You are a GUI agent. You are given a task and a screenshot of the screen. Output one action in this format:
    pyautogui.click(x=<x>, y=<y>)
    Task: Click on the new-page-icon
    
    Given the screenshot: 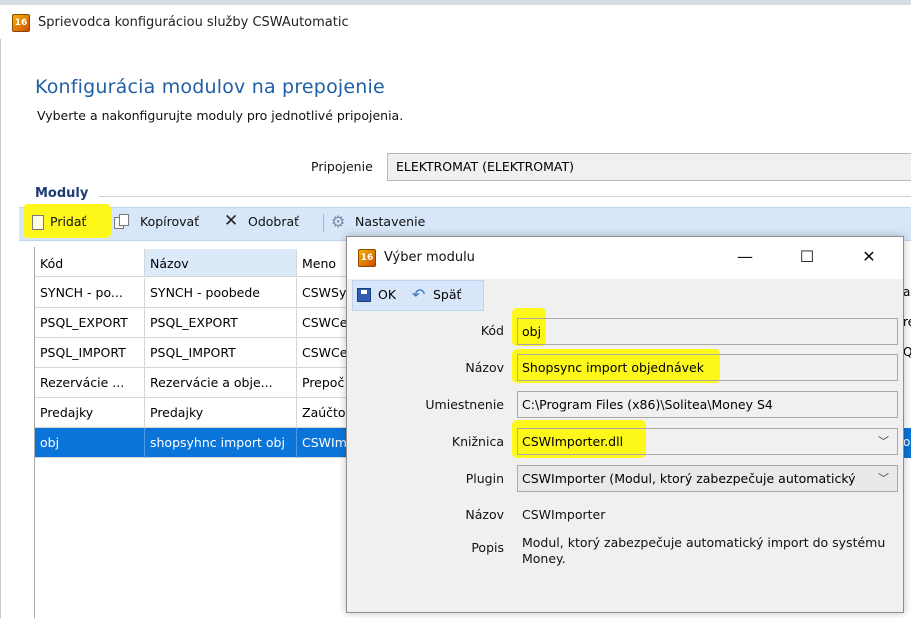 What is the action you would take?
    pyautogui.click(x=38, y=222)
    